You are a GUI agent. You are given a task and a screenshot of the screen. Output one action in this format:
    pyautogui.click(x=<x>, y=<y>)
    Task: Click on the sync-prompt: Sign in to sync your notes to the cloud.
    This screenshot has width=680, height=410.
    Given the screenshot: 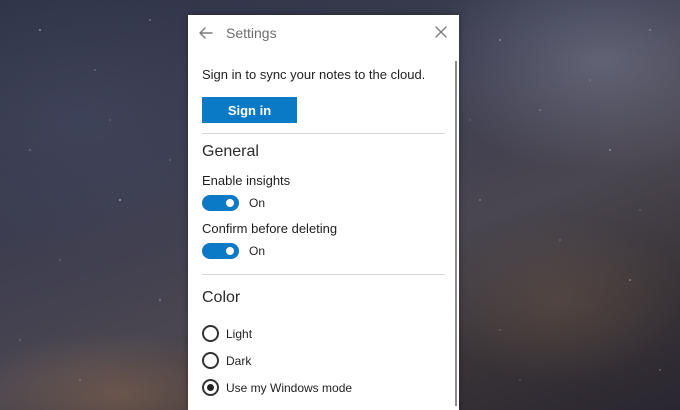 What is the action you would take?
    pyautogui.click(x=314, y=74)
    